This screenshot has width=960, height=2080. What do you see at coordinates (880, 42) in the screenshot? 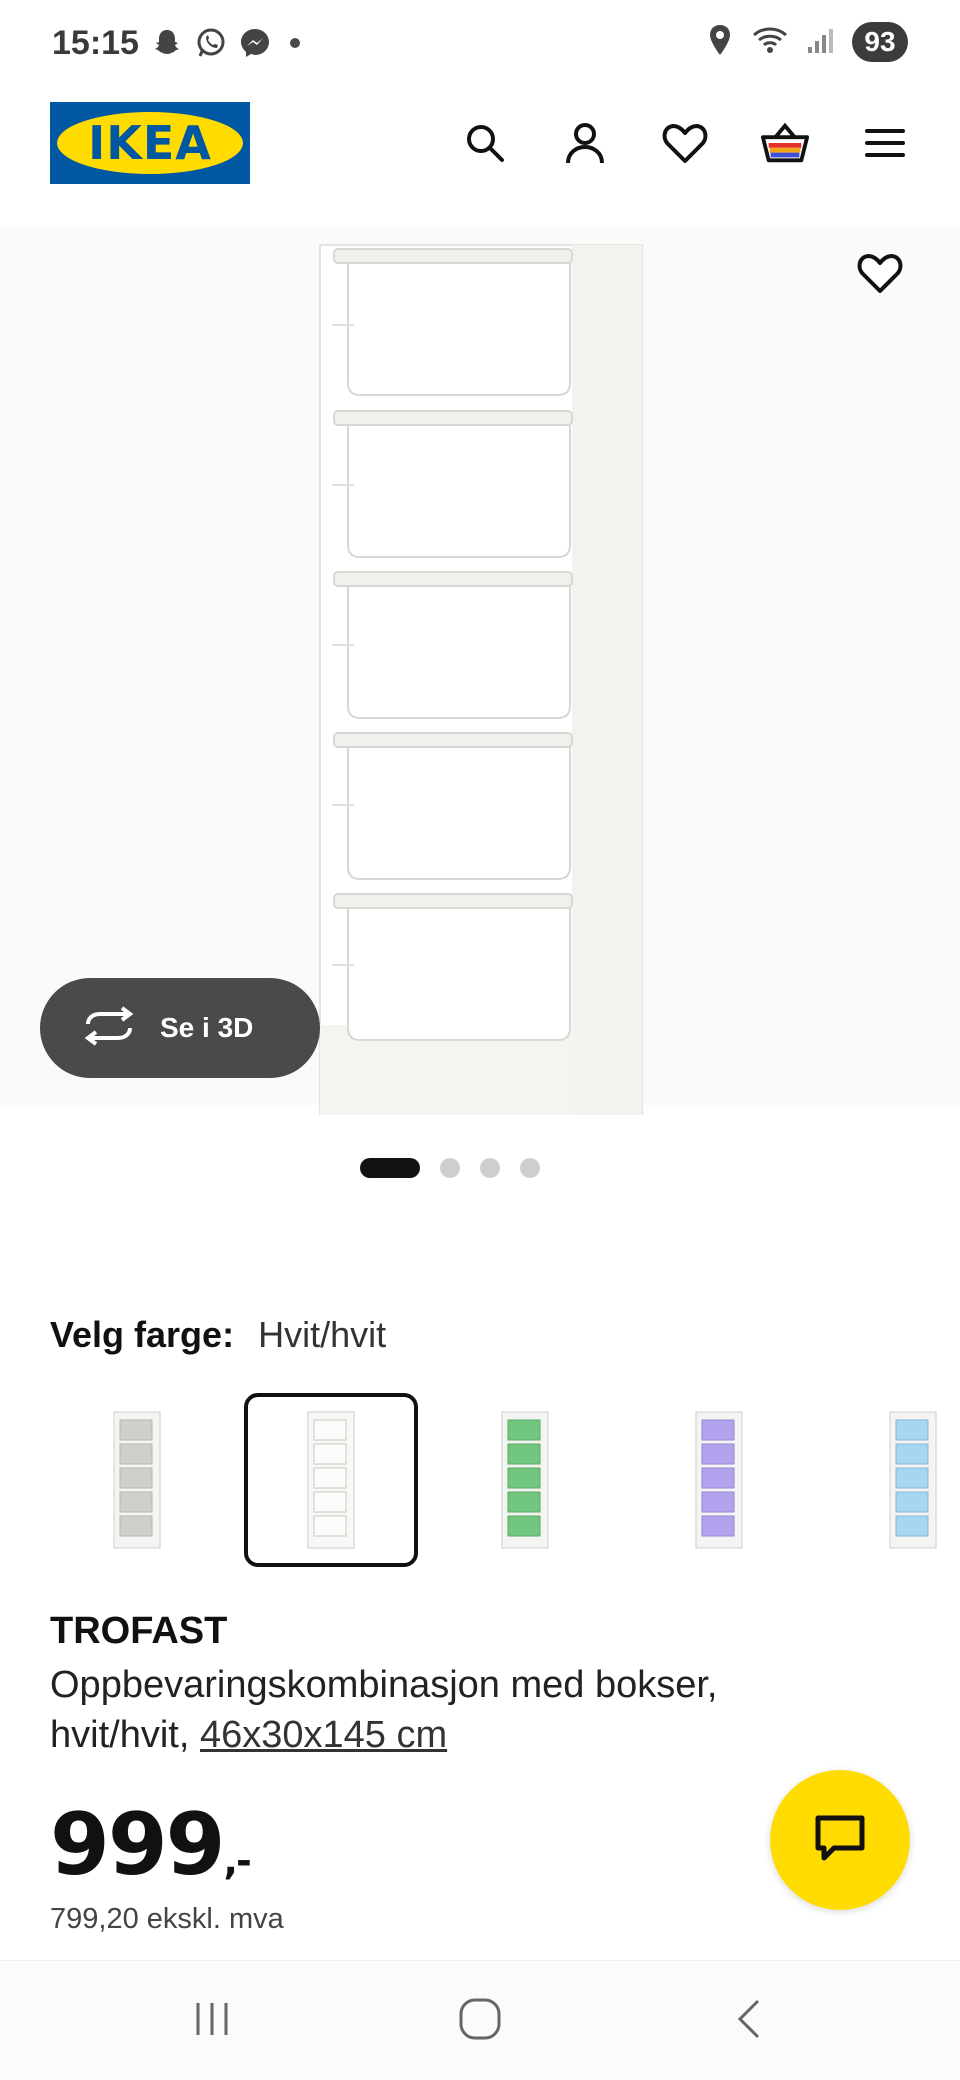
I see `battery-indicator: 93` at bounding box center [880, 42].